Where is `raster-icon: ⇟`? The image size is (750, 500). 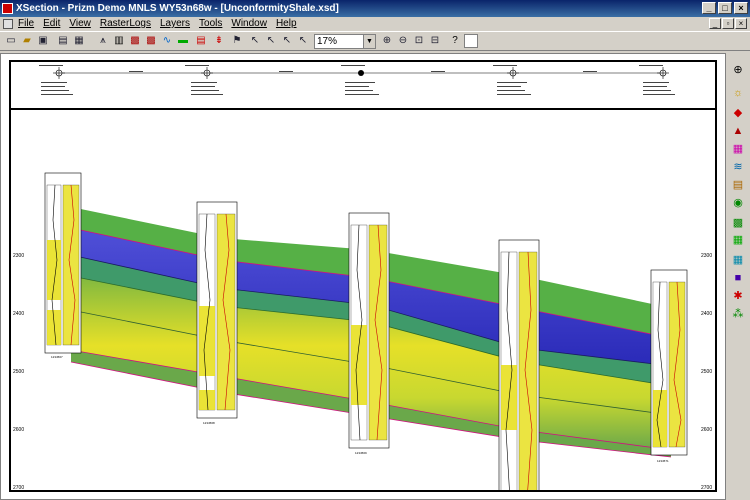
raster-icon: ⇟ is located at coordinates (219, 41).